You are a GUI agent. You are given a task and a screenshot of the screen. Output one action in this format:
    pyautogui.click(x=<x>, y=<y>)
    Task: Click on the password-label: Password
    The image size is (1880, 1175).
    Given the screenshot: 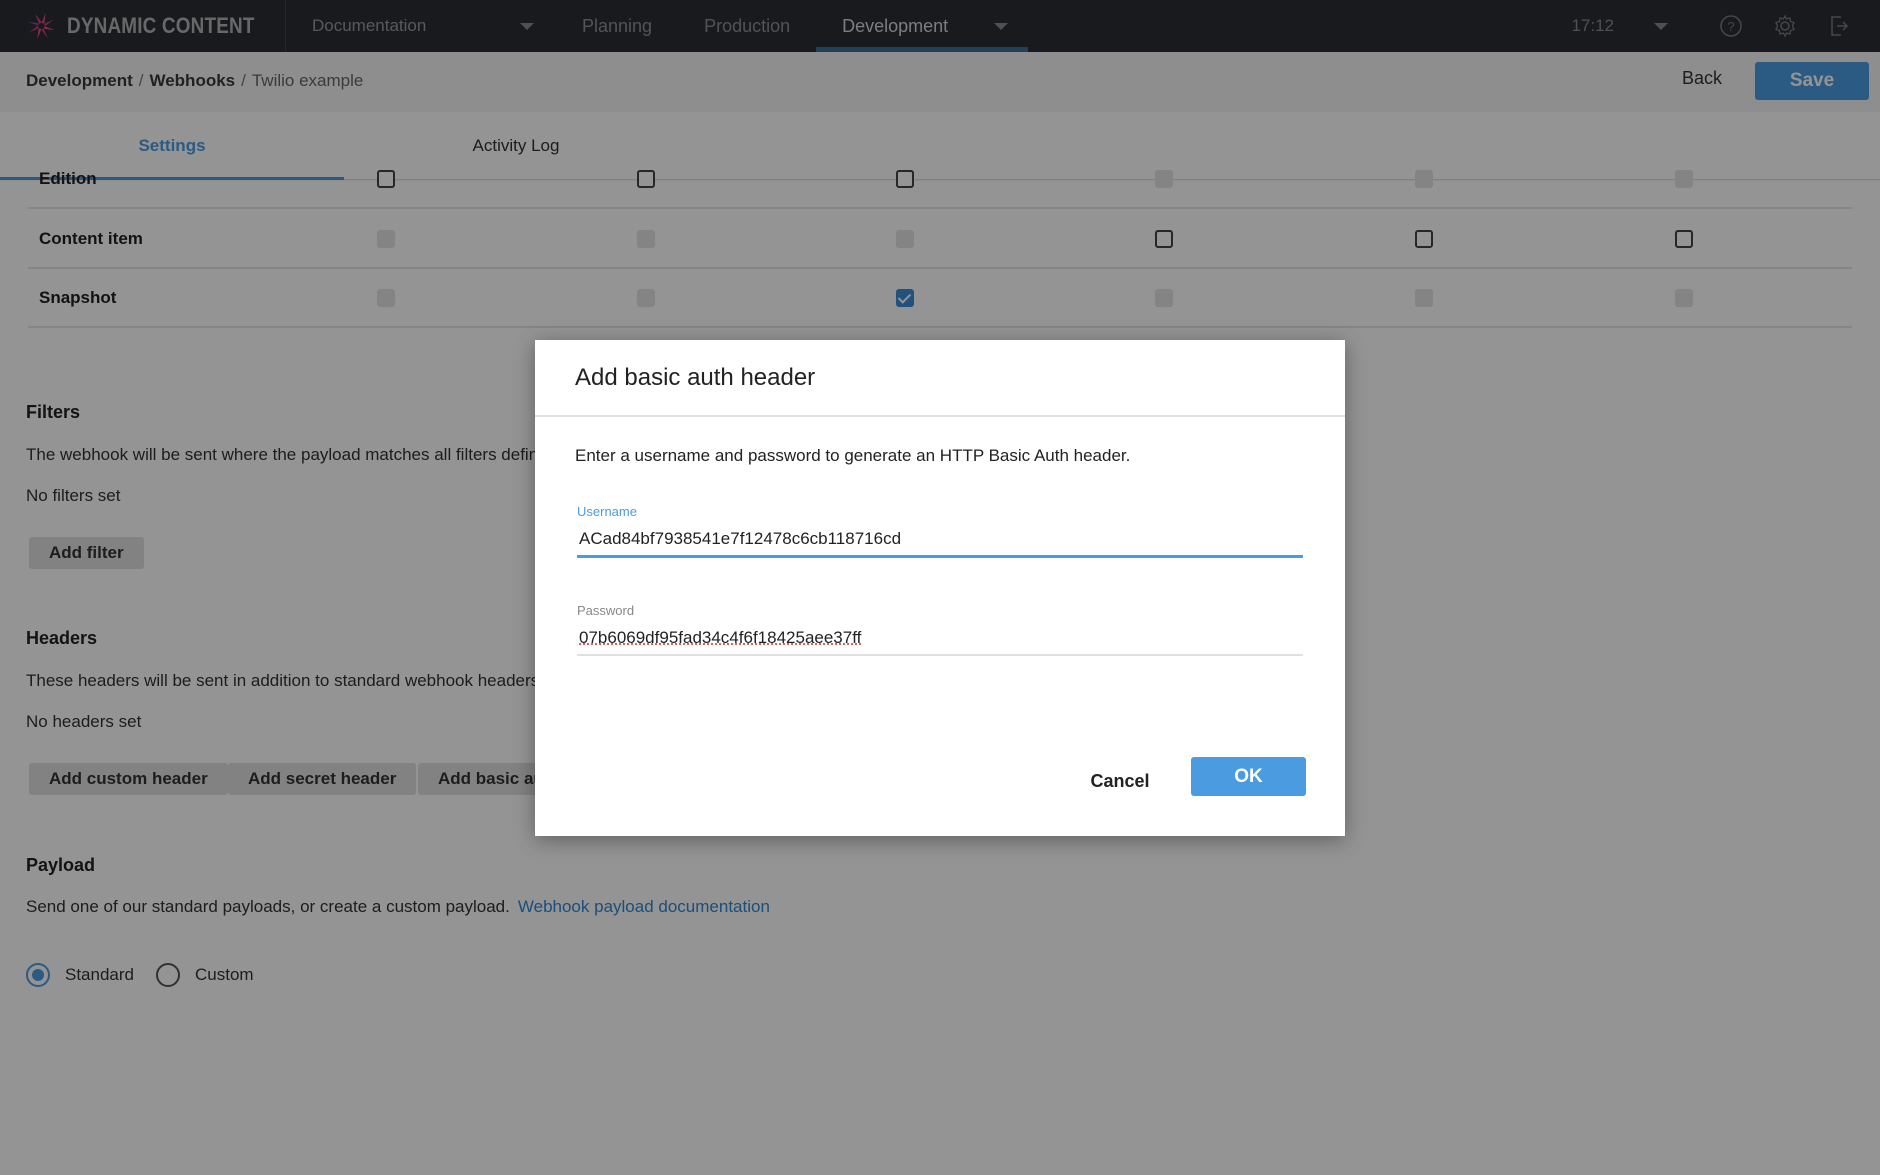 What is the action you would take?
    pyautogui.click(x=606, y=610)
    